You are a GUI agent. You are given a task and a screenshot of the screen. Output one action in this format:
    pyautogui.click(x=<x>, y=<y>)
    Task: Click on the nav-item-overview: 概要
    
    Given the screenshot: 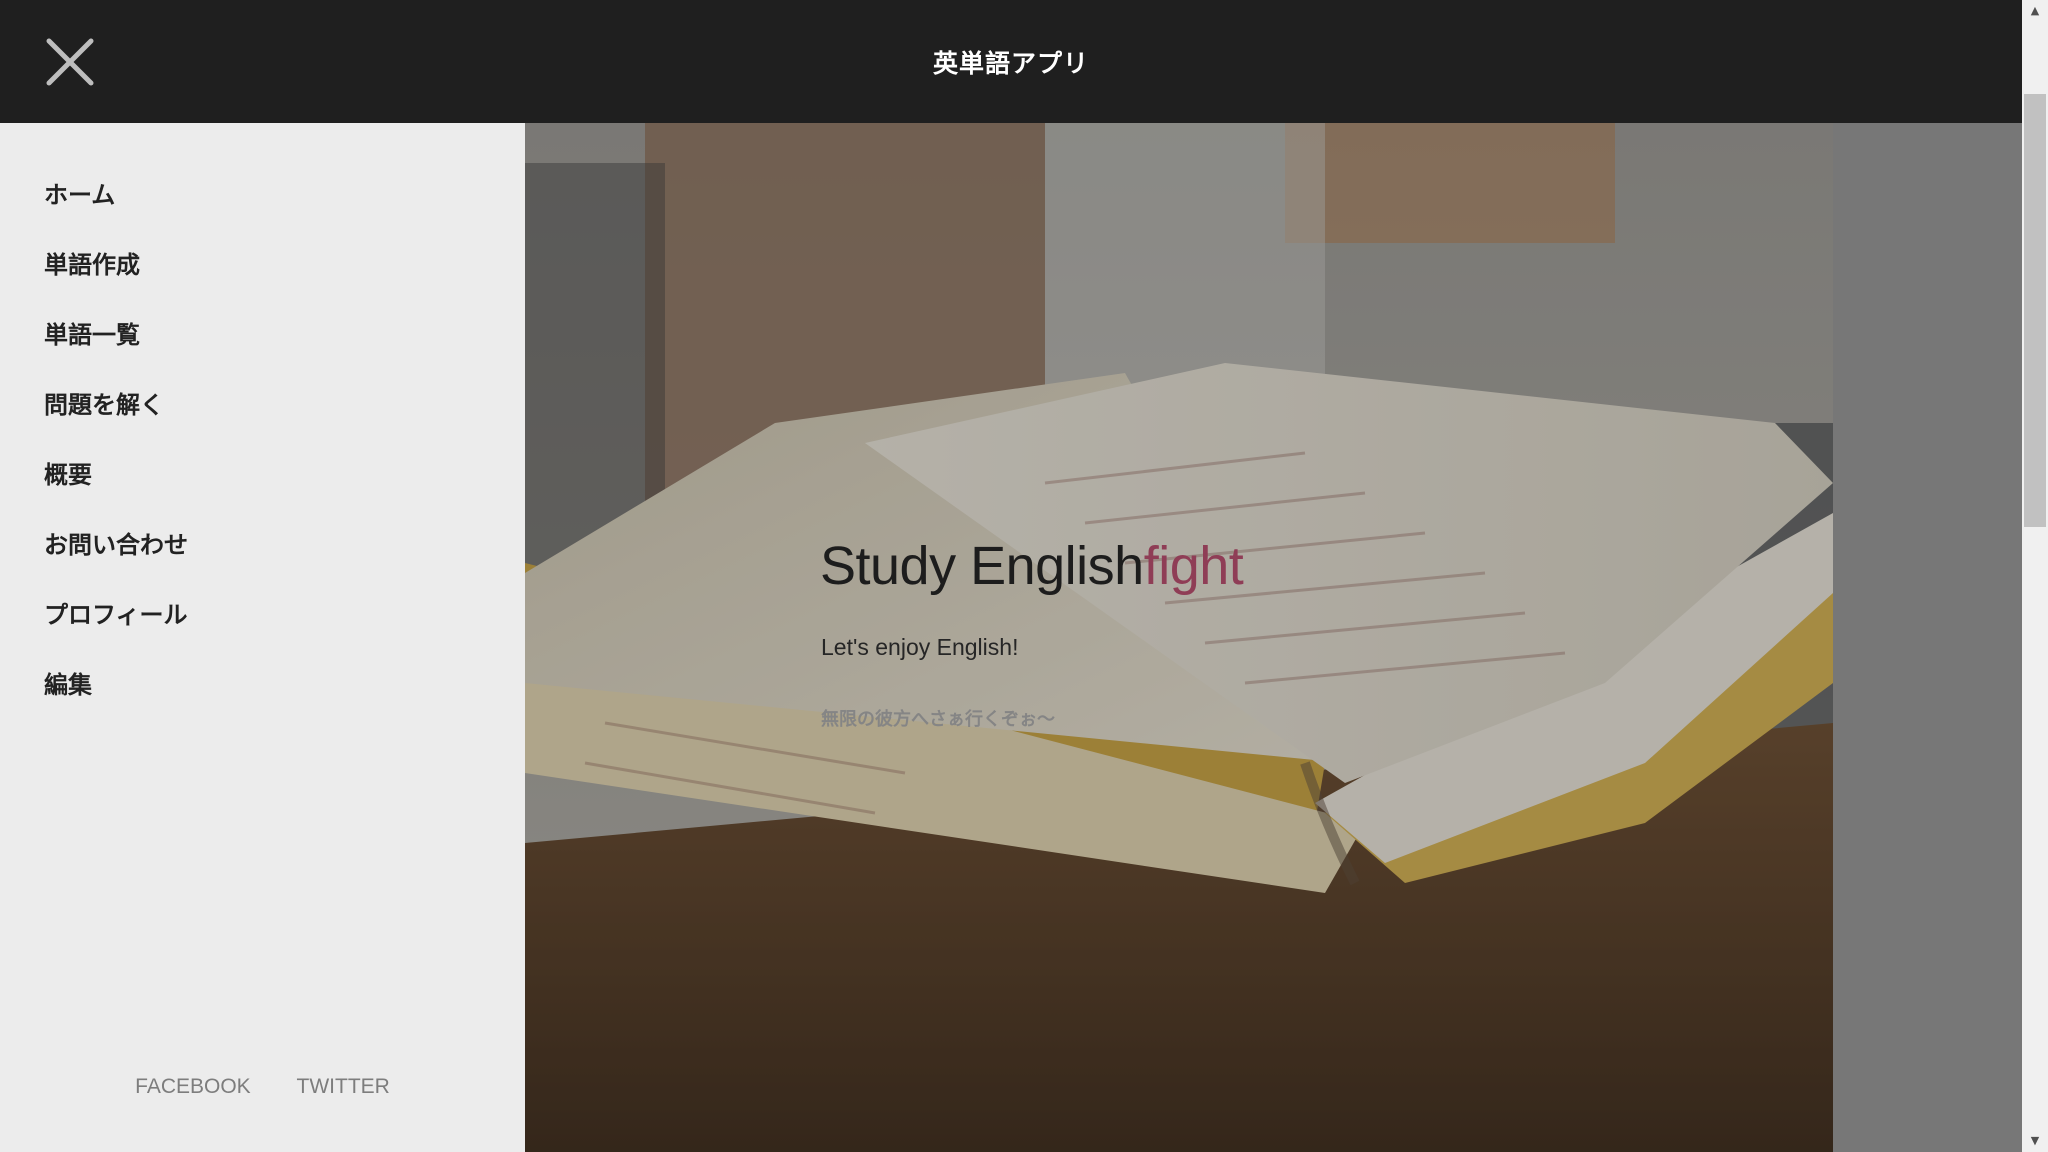 What is the action you would take?
    pyautogui.click(x=116, y=490)
    